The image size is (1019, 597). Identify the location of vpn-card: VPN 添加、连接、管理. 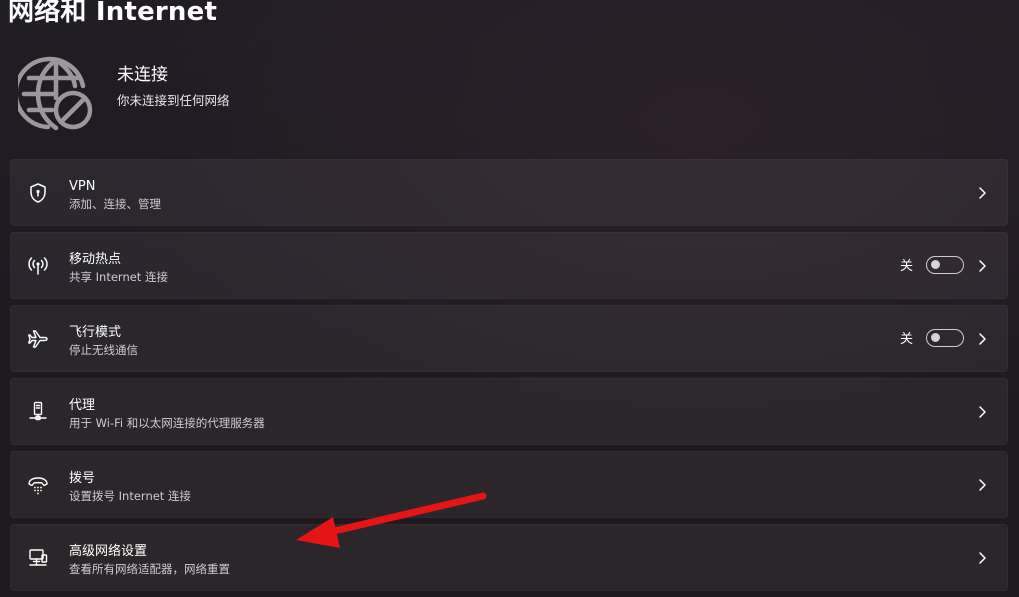
(509, 192).